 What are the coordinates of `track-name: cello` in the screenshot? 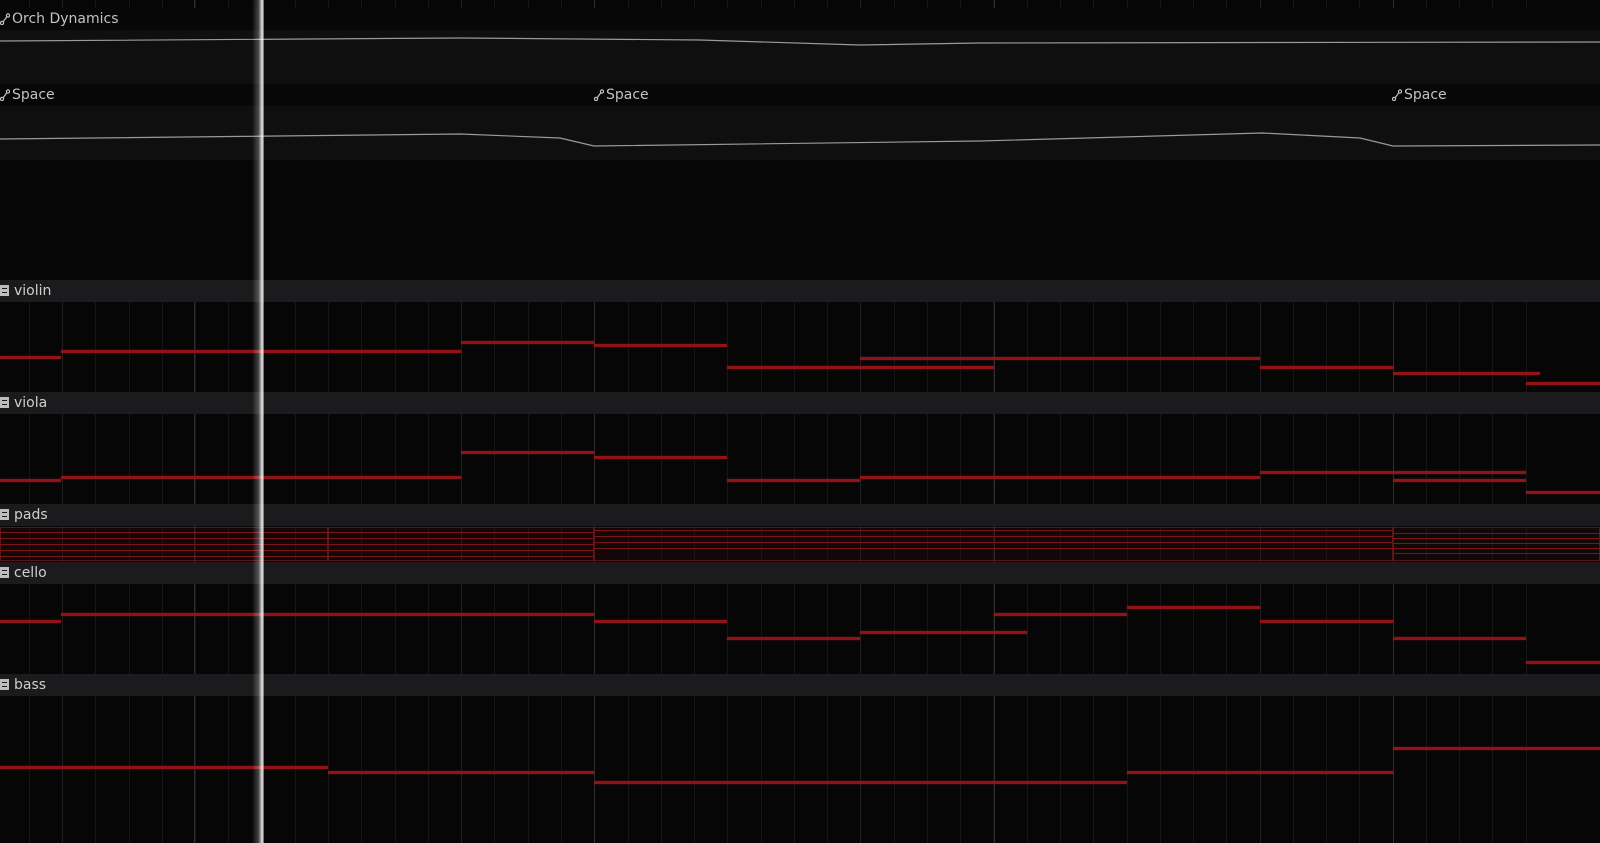 It's located at (30, 573).